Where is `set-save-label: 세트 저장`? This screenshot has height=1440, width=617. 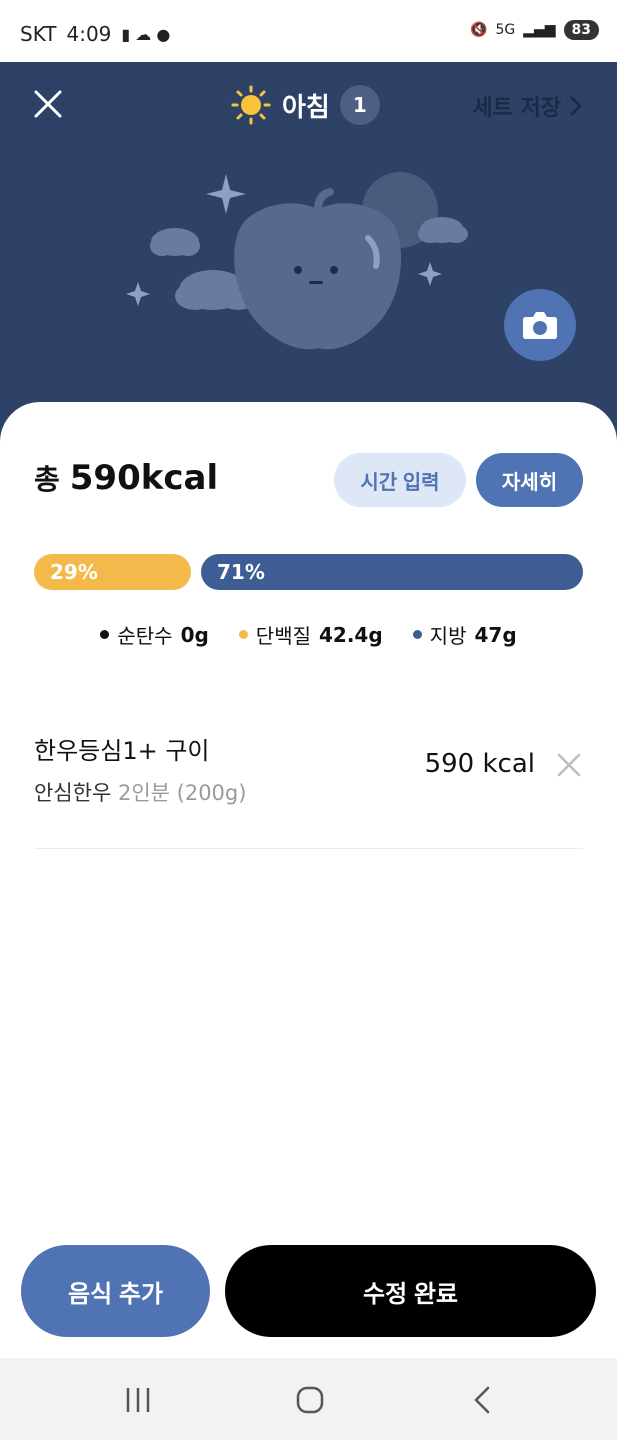
set-save-label: 세트 저장 is located at coordinates (516, 108).